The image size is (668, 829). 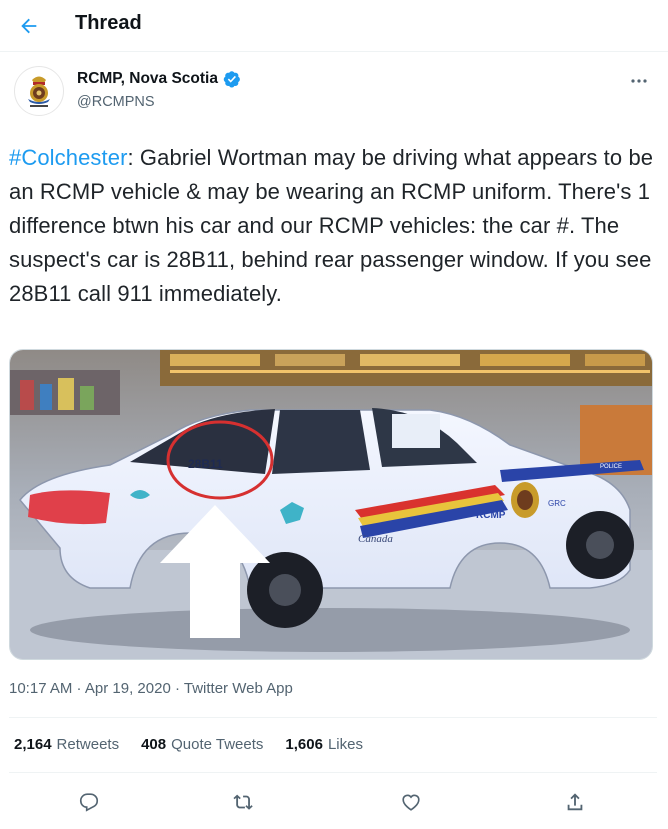 I want to click on retweets-stat: 2,164 Retweets, so click(x=66, y=744).